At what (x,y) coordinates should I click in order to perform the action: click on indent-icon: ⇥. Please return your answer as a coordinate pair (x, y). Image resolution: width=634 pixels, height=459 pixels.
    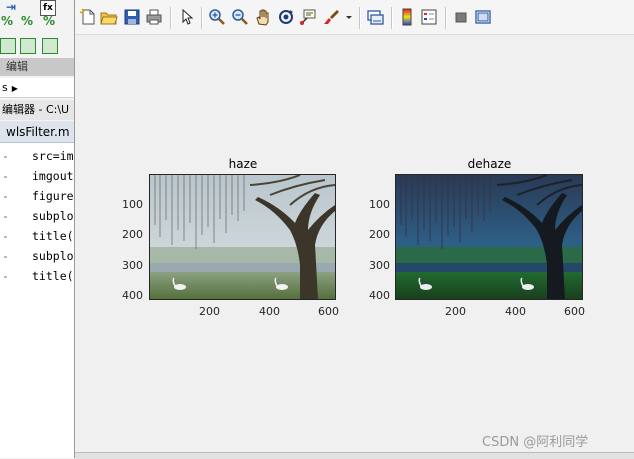
    Looking at the image, I should click on (11, 7).